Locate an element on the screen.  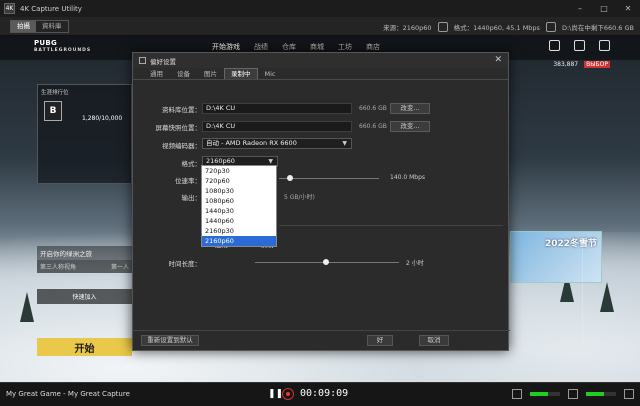
bitrate-label: 位速率： is located at coordinates (188, 181).